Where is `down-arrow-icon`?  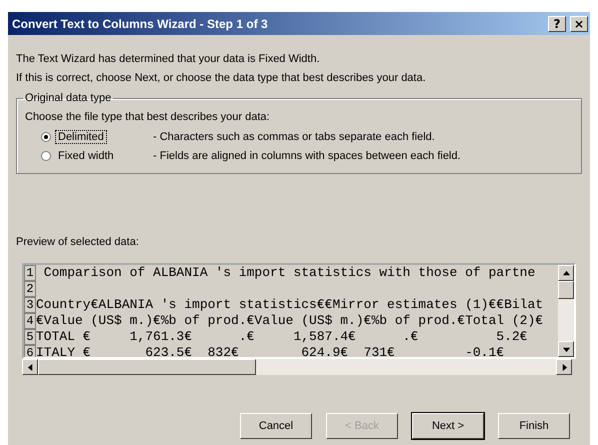
down-arrow-icon is located at coordinates (566, 349).